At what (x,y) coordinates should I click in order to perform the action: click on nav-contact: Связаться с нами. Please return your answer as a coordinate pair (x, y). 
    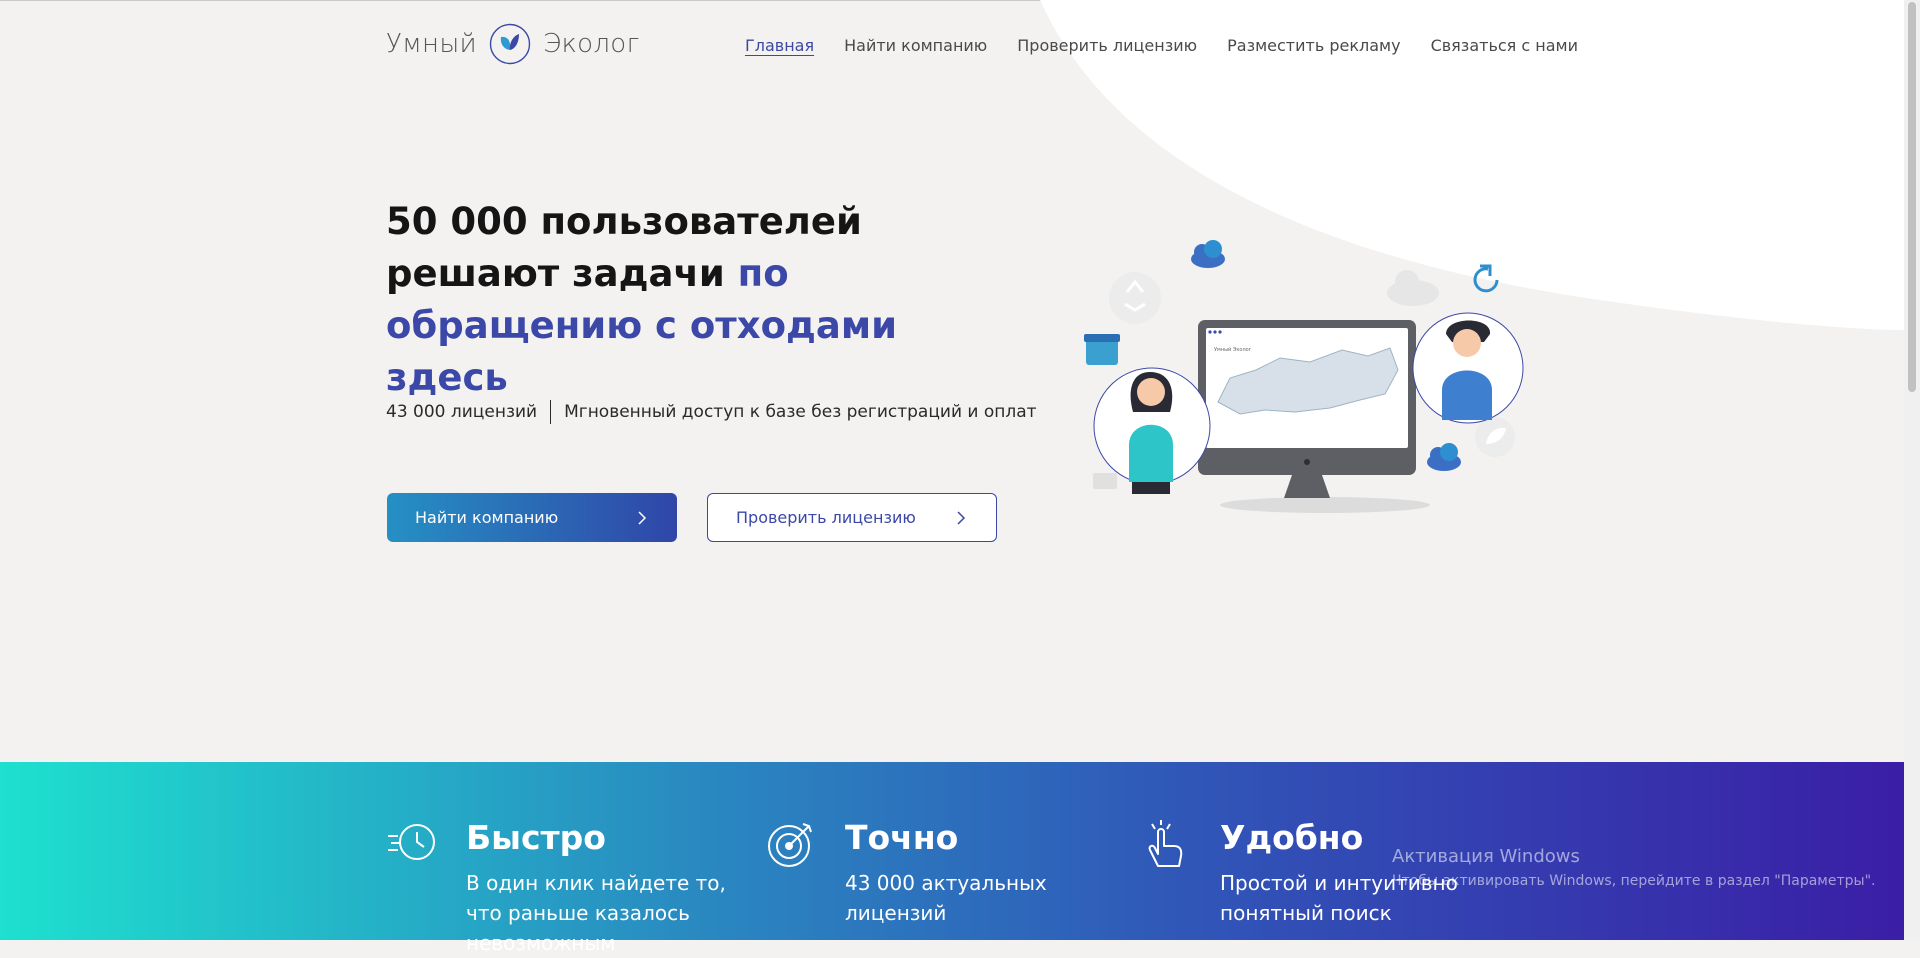
    Looking at the image, I should click on (1504, 45).